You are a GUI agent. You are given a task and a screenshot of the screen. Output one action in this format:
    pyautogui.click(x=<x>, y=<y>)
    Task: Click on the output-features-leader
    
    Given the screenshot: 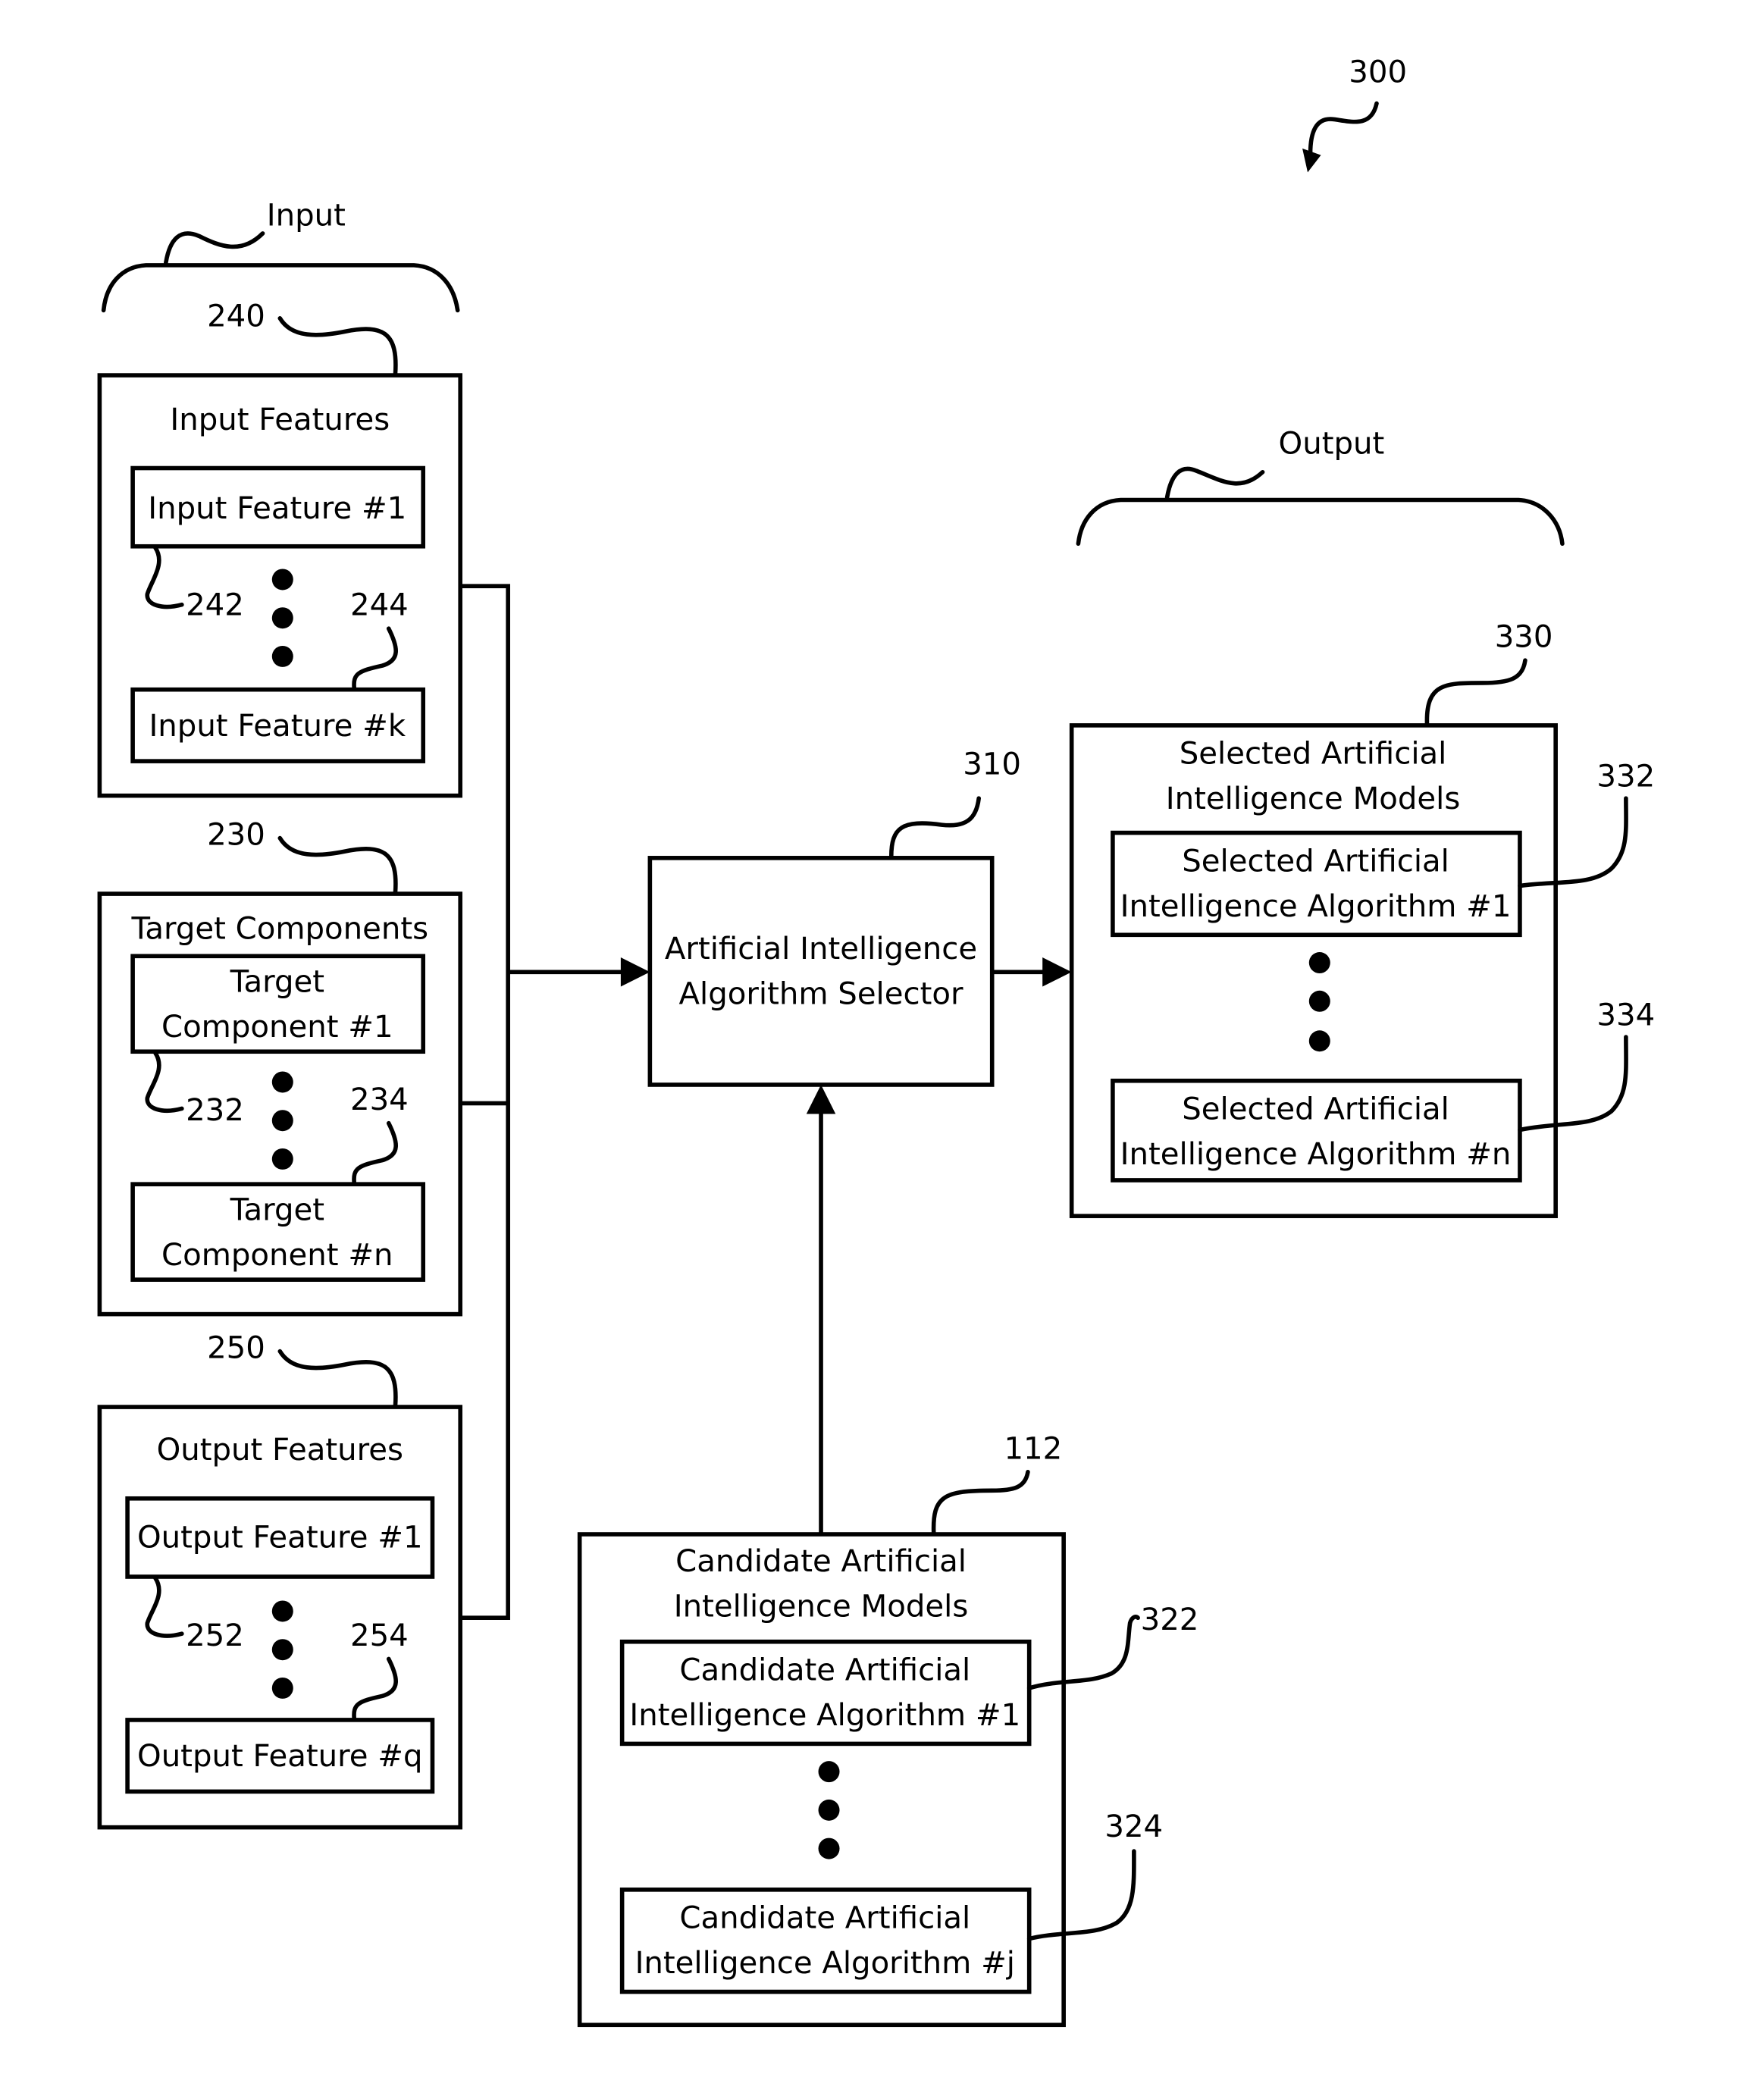 What is the action you would take?
    pyautogui.click(x=338, y=1378)
    